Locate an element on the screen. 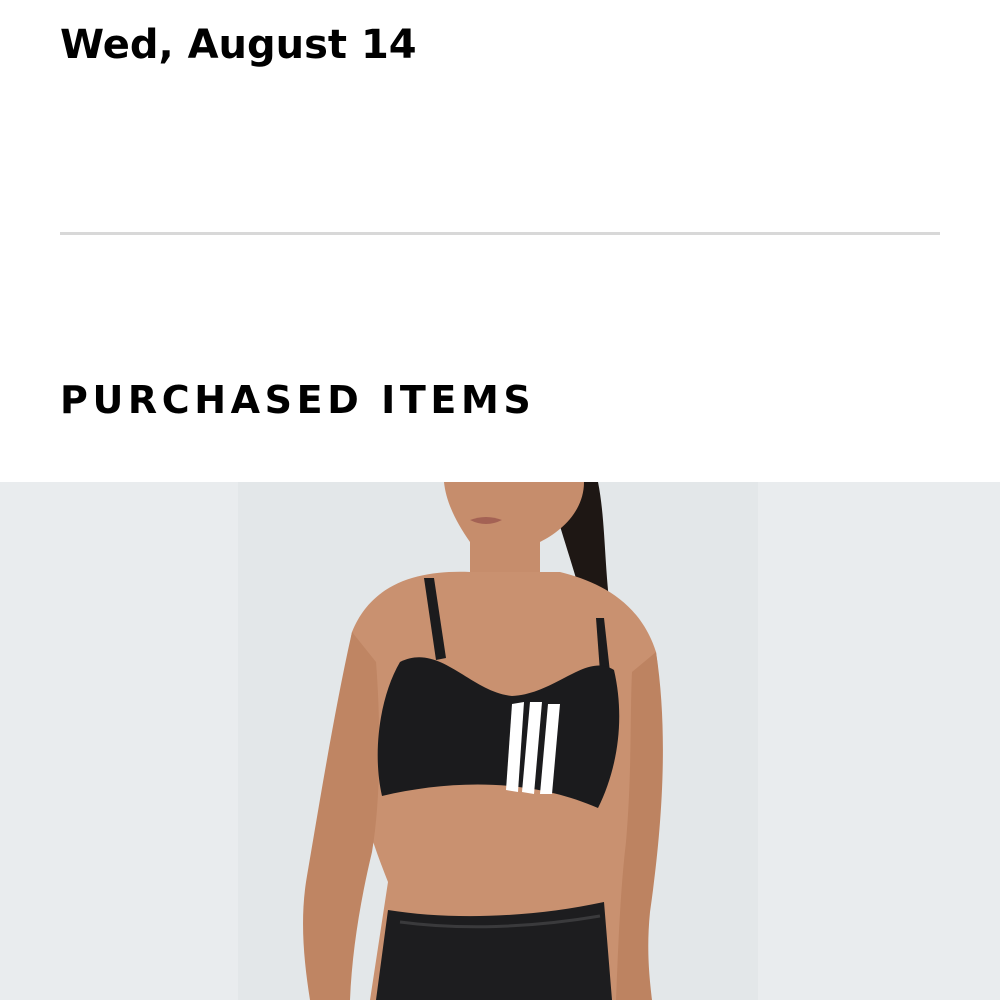  order-date: Wed, August 14 is located at coordinates (238, 45).